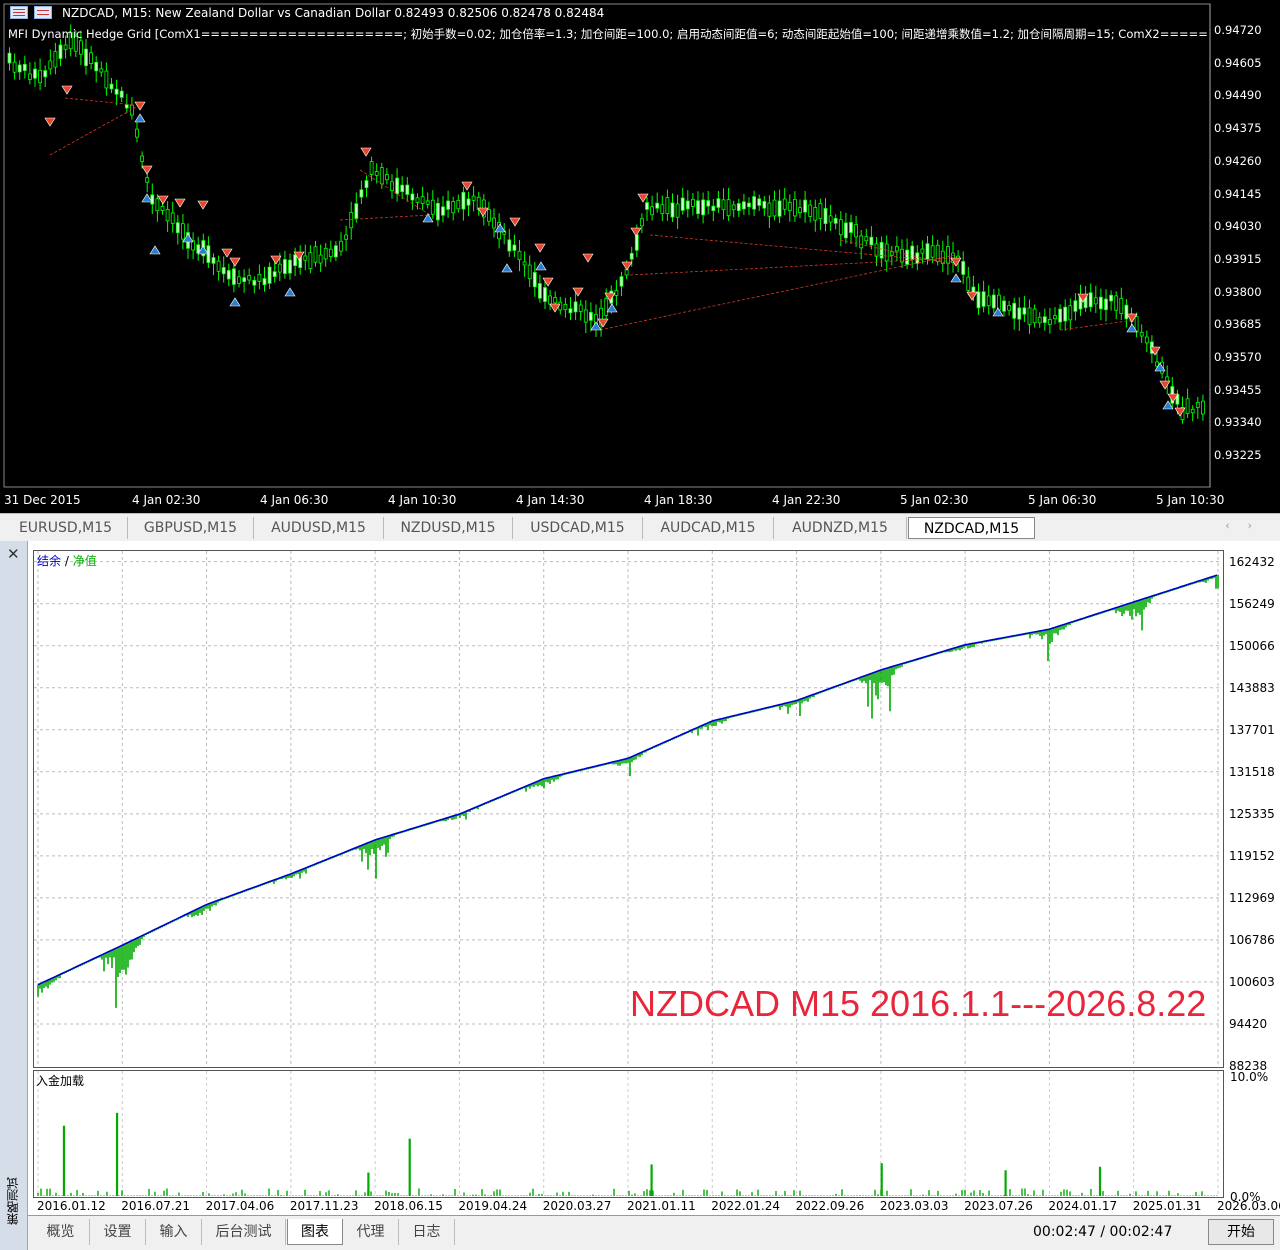  What do you see at coordinates (31, 12) in the screenshot?
I see `chart-toolbar-icons` at bounding box center [31, 12].